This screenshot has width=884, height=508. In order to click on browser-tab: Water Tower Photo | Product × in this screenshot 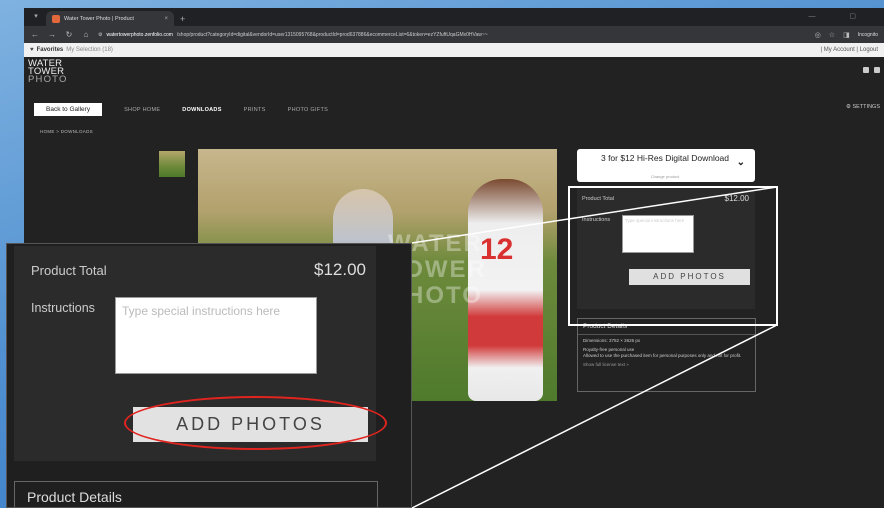, I will do `click(110, 18)`.